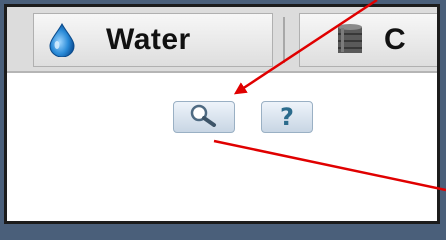  What do you see at coordinates (395, 39) in the screenshot?
I see `tab-c-label: C` at bounding box center [395, 39].